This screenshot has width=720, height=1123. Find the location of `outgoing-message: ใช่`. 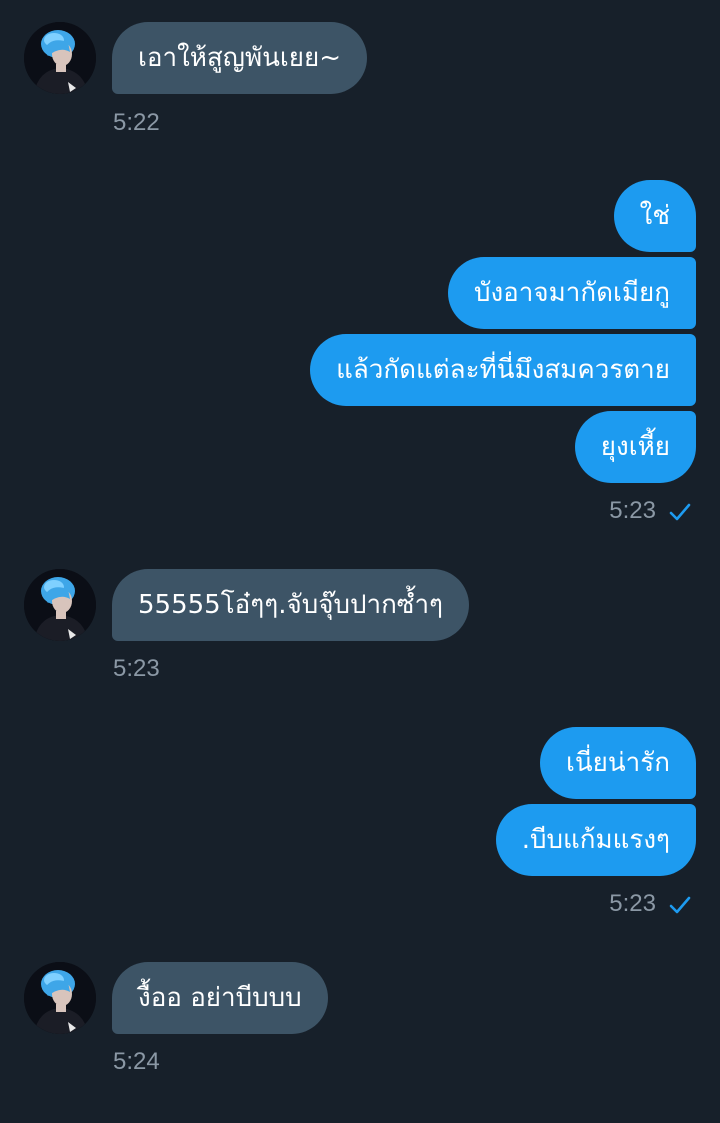

outgoing-message: ใช่ is located at coordinates (654, 216).